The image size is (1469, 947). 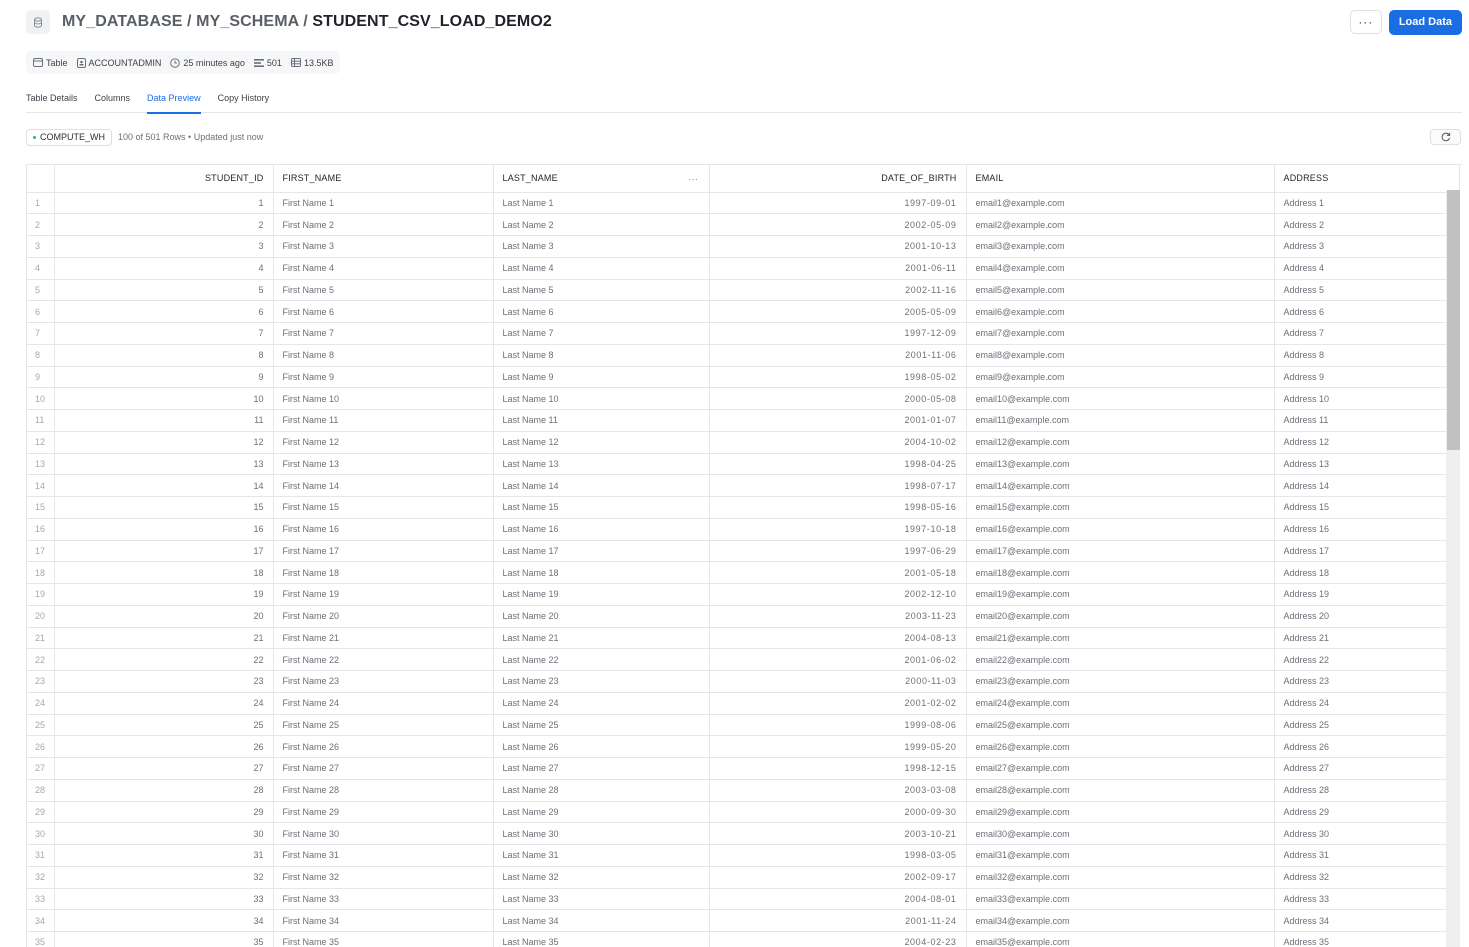 What do you see at coordinates (838, 333) in the screenshot?
I see `cell-date-of-birth: 1997-12-09` at bounding box center [838, 333].